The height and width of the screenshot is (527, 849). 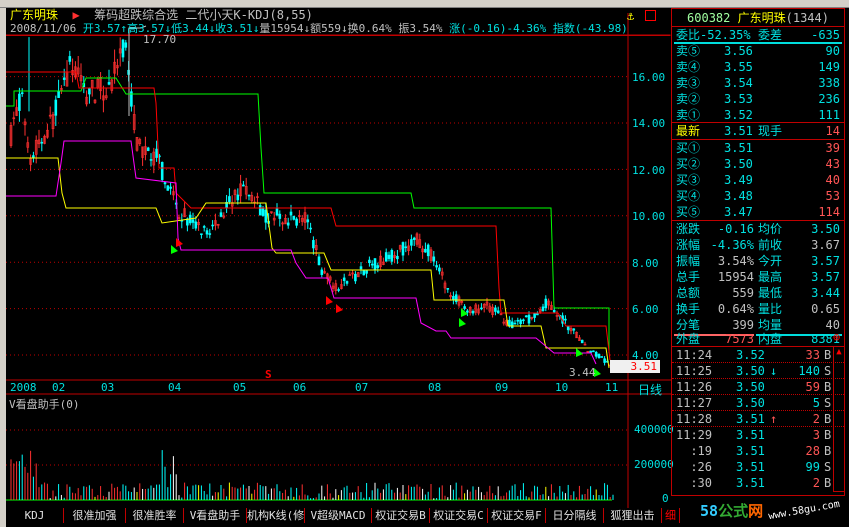 What do you see at coordinates (338, 515) in the screenshot?
I see `indicator-tab: V超级MACD` at bounding box center [338, 515].